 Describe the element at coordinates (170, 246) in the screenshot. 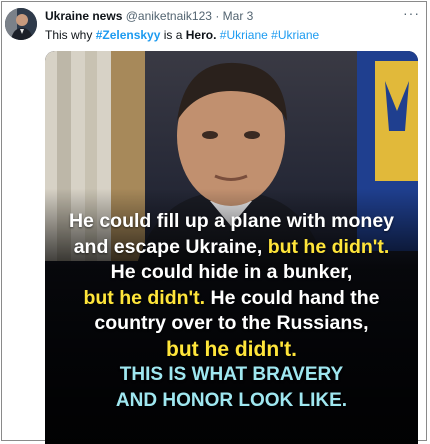

I see `caption-line-2a: and escape Ukraine,` at that location.